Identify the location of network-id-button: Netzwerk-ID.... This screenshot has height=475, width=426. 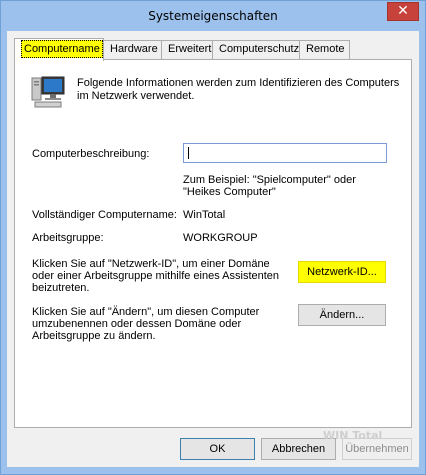
(342, 272).